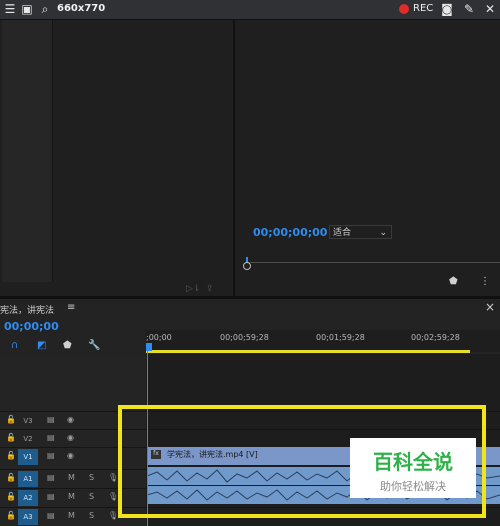 This screenshot has height=526, width=500. I want to click on track-label: V3, so click(28, 421).